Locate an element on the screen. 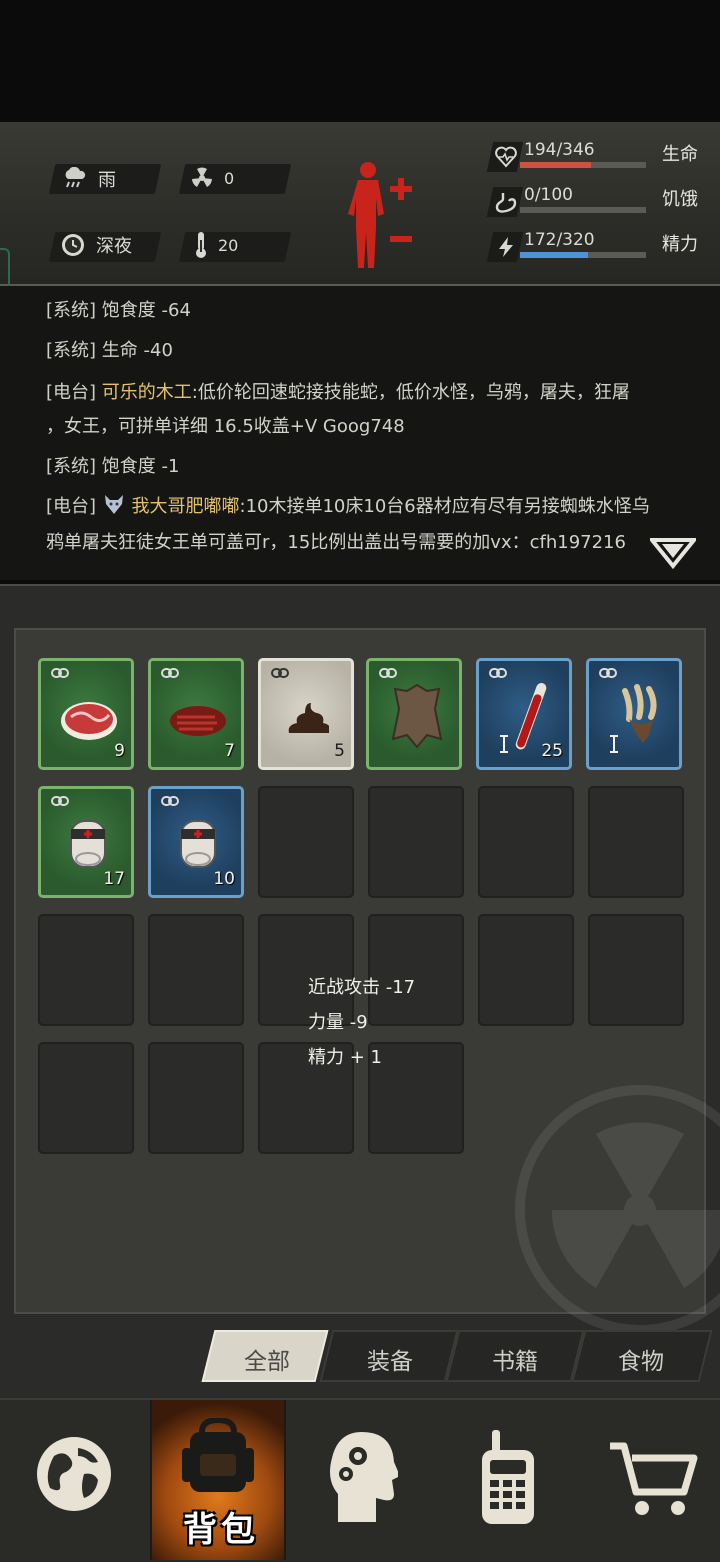 This screenshot has height=1562, width=720. tooltip-line: 精力 + 1 is located at coordinates (345, 1057).